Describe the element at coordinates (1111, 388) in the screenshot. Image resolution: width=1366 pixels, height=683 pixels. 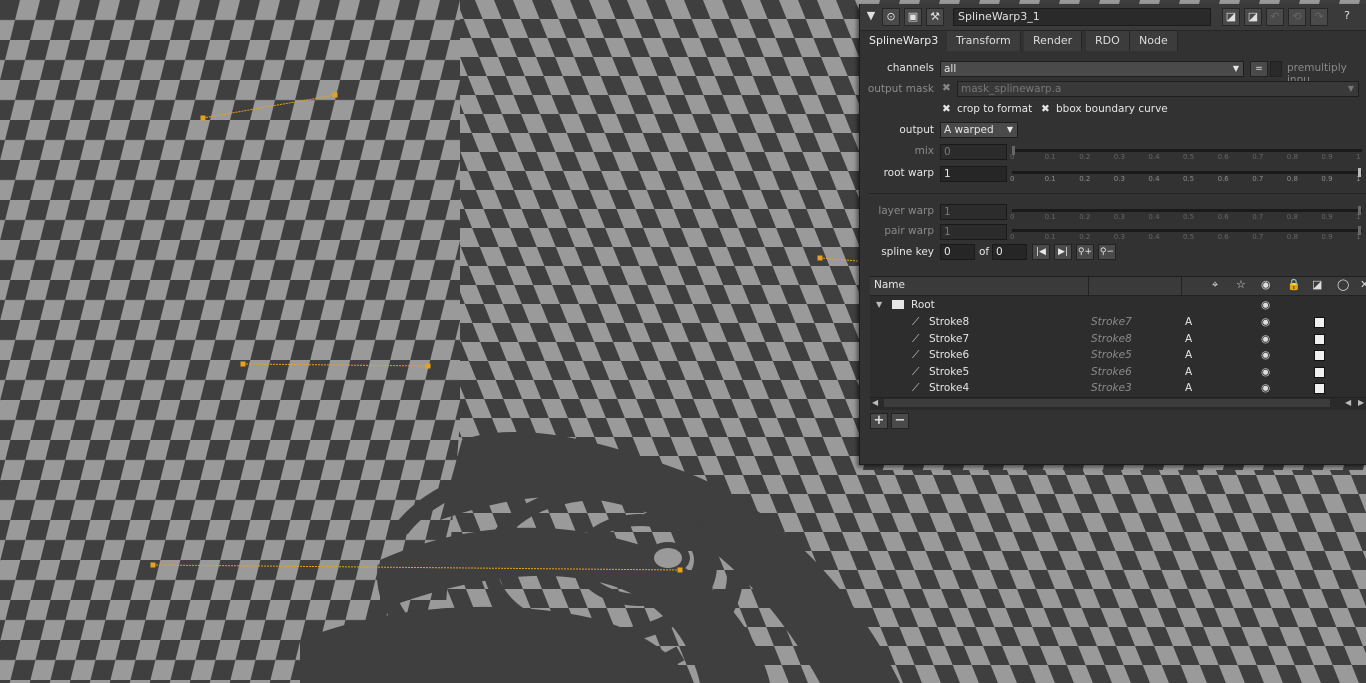
I see `stroke-pair: Stroke3` at that location.